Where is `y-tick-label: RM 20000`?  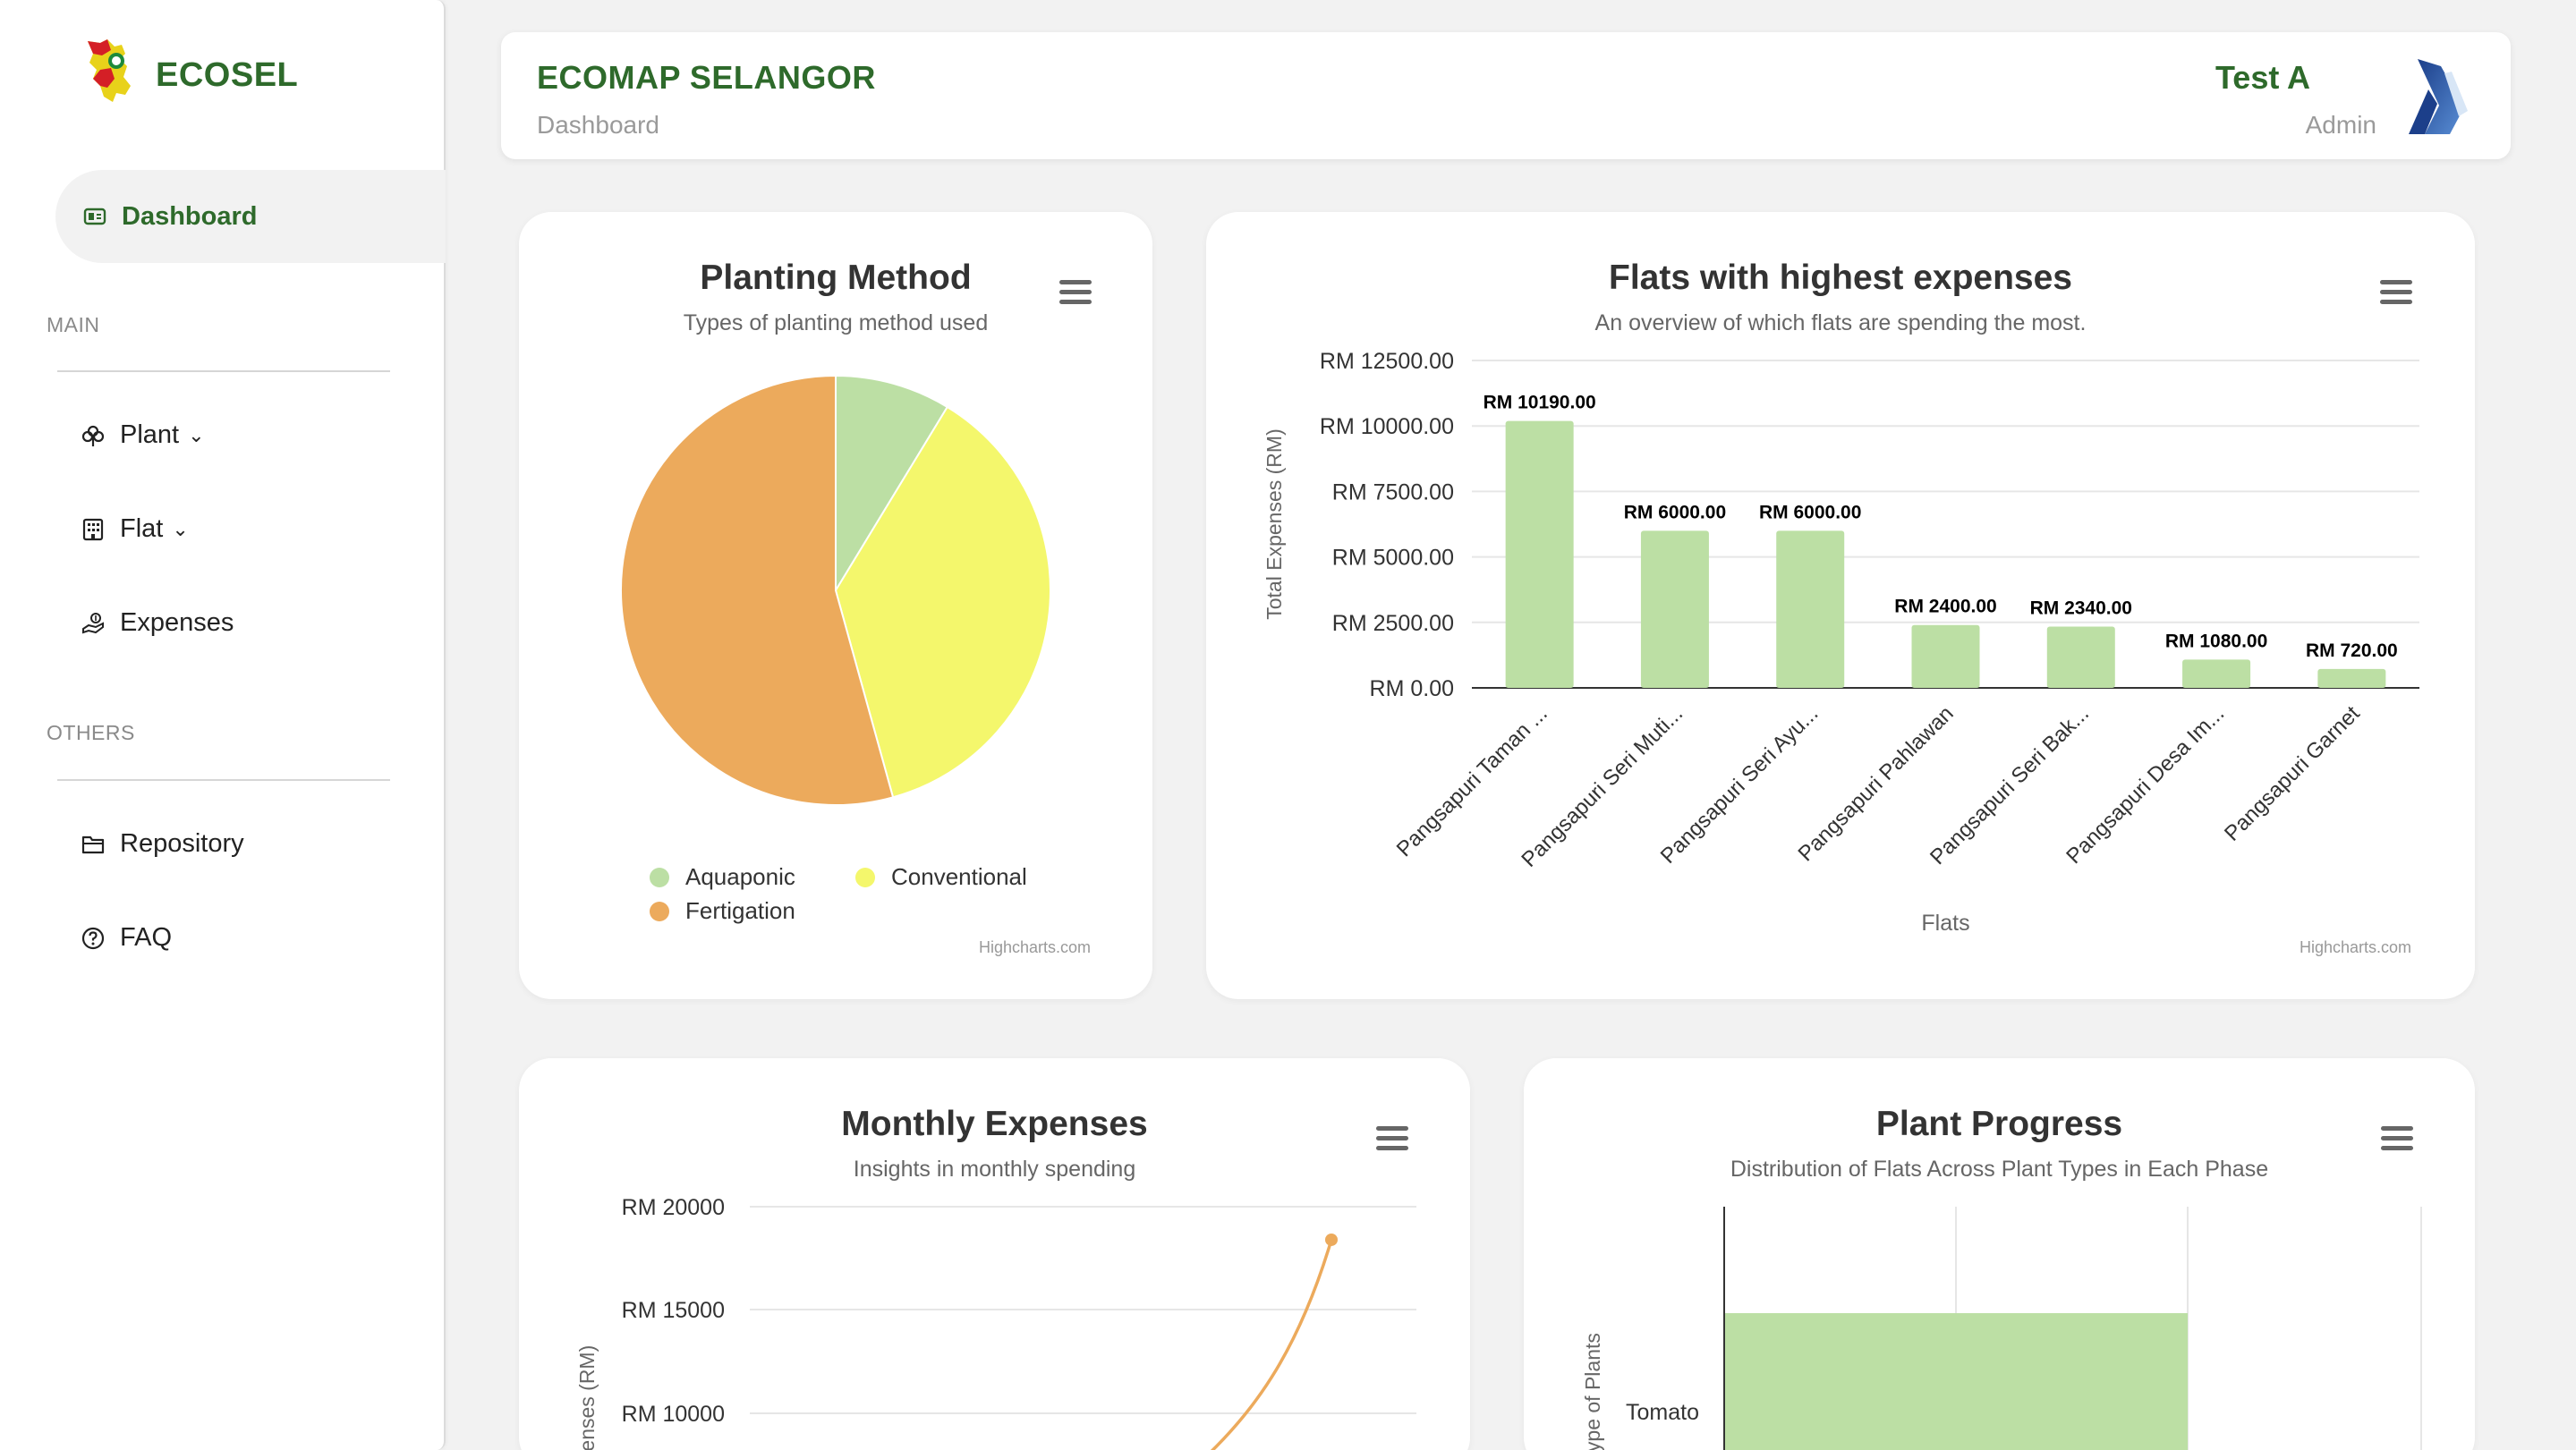 y-tick-label: RM 20000 is located at coordinates (673, 1207).